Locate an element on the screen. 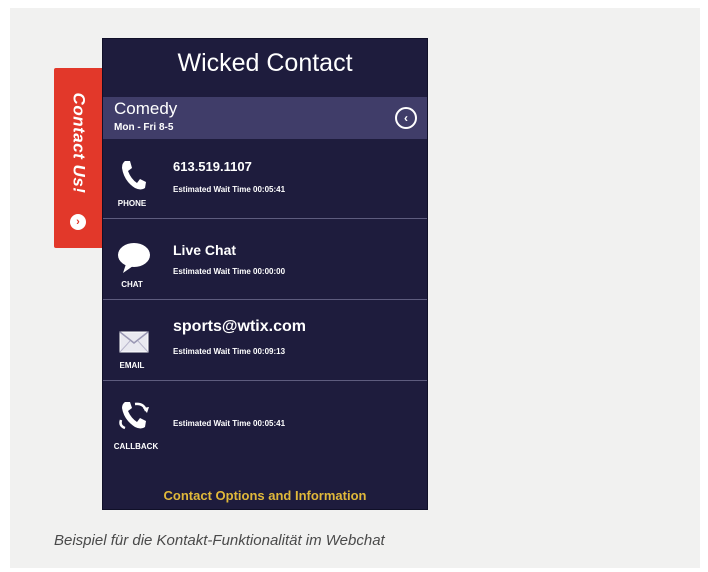  envelope-icon is located at coordinates (134, 342).